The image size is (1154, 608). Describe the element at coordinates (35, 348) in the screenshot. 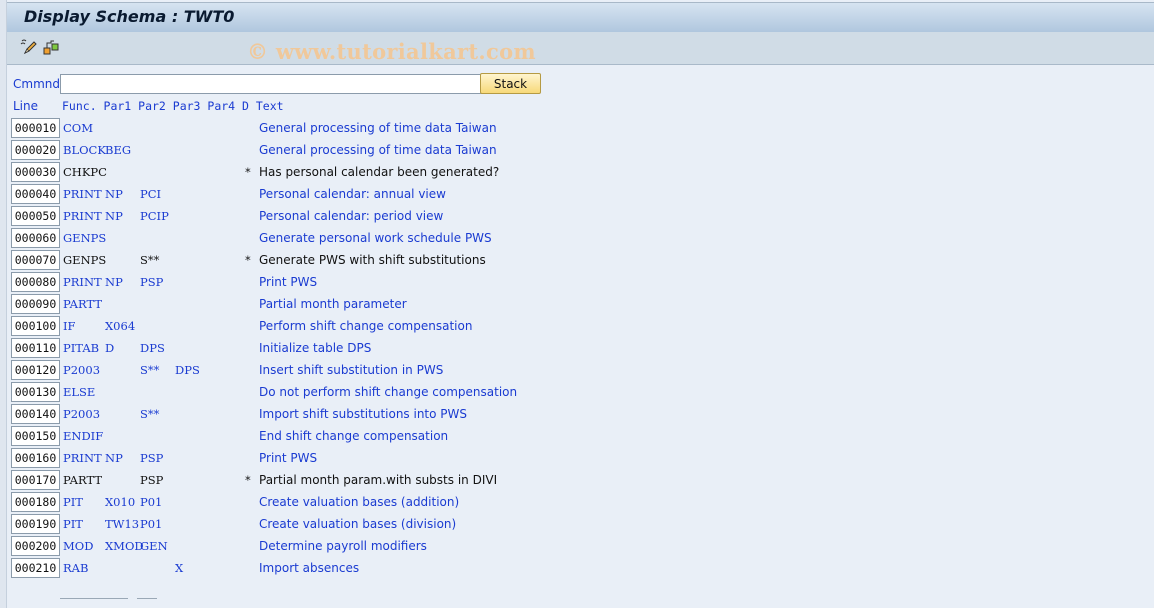

I see `line-number-field: 000110` at that location.